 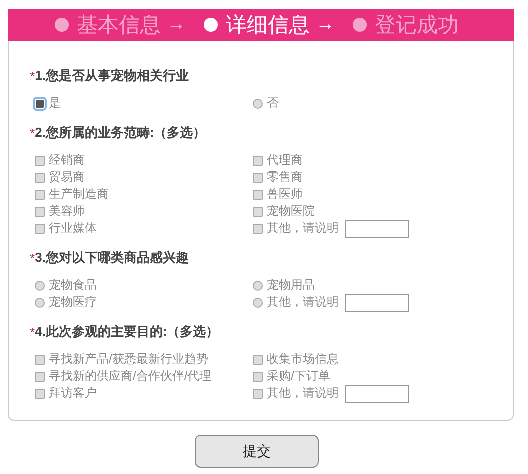 I want to click on question-title: 4.此次参观的主要目的:（多选）, so click(x=127, y=332).